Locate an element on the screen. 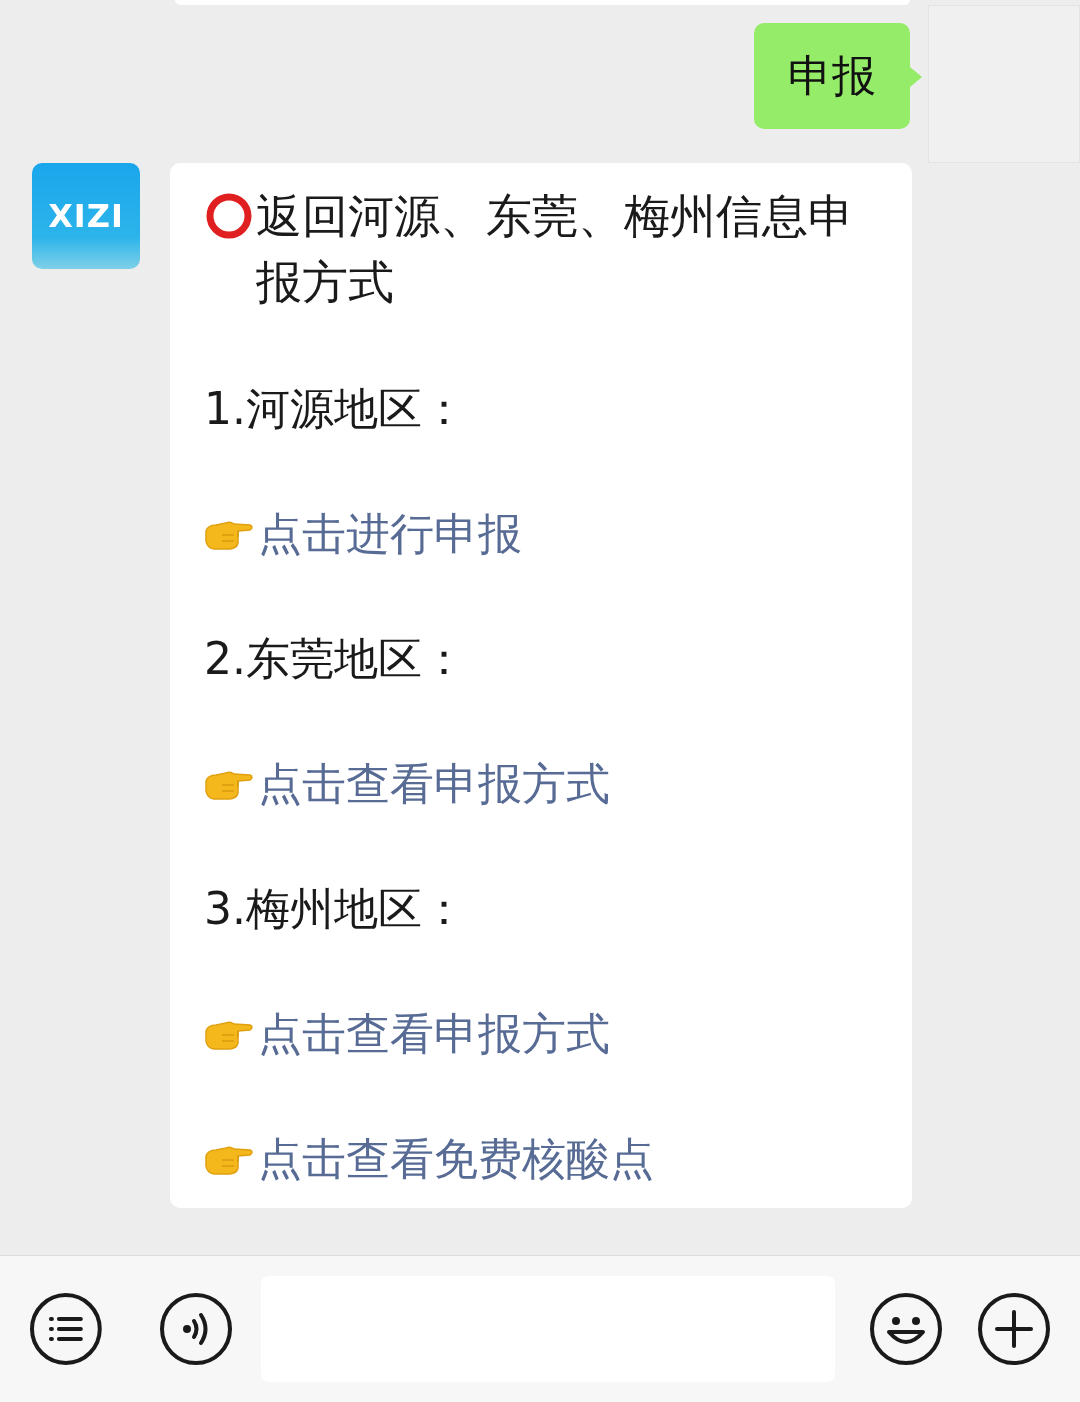 The height and width of the screenshot is (1402, 1080). voice-icon is located at coordinates (195, 1329).